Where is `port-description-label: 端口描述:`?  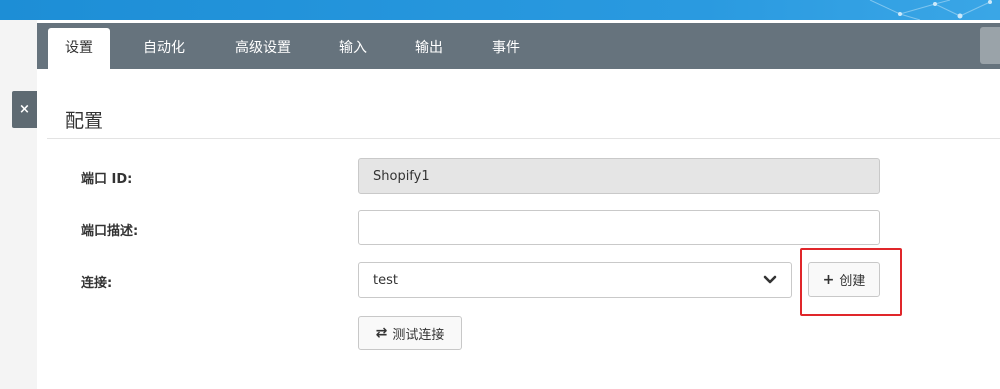 port-description-label: 端口描述: is located at coordinates (110, 231).